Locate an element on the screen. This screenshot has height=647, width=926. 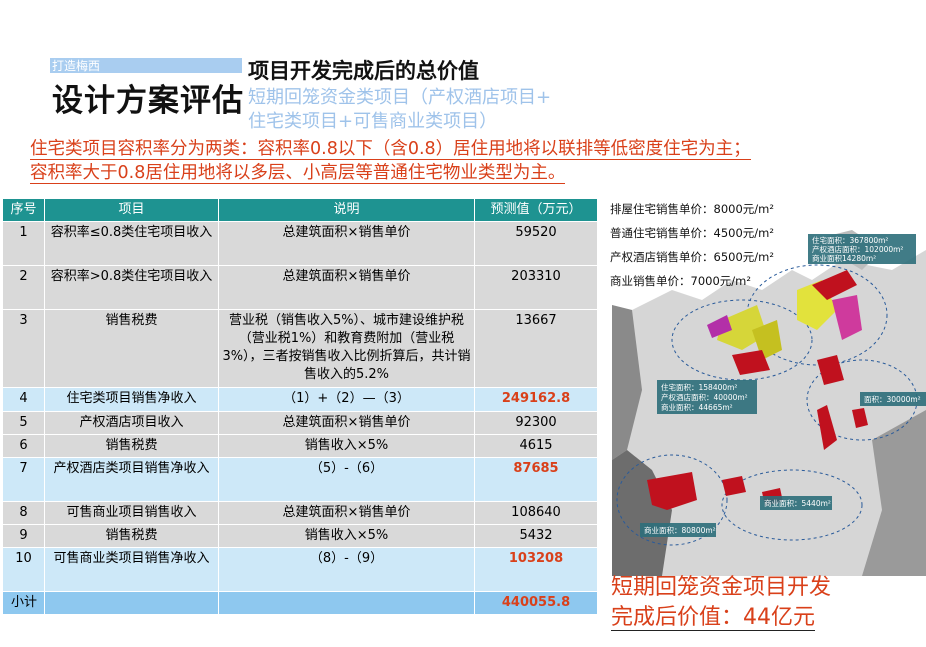
row-item: 产权酒店类项目销售净收入 is located at coordinates (131, 479).